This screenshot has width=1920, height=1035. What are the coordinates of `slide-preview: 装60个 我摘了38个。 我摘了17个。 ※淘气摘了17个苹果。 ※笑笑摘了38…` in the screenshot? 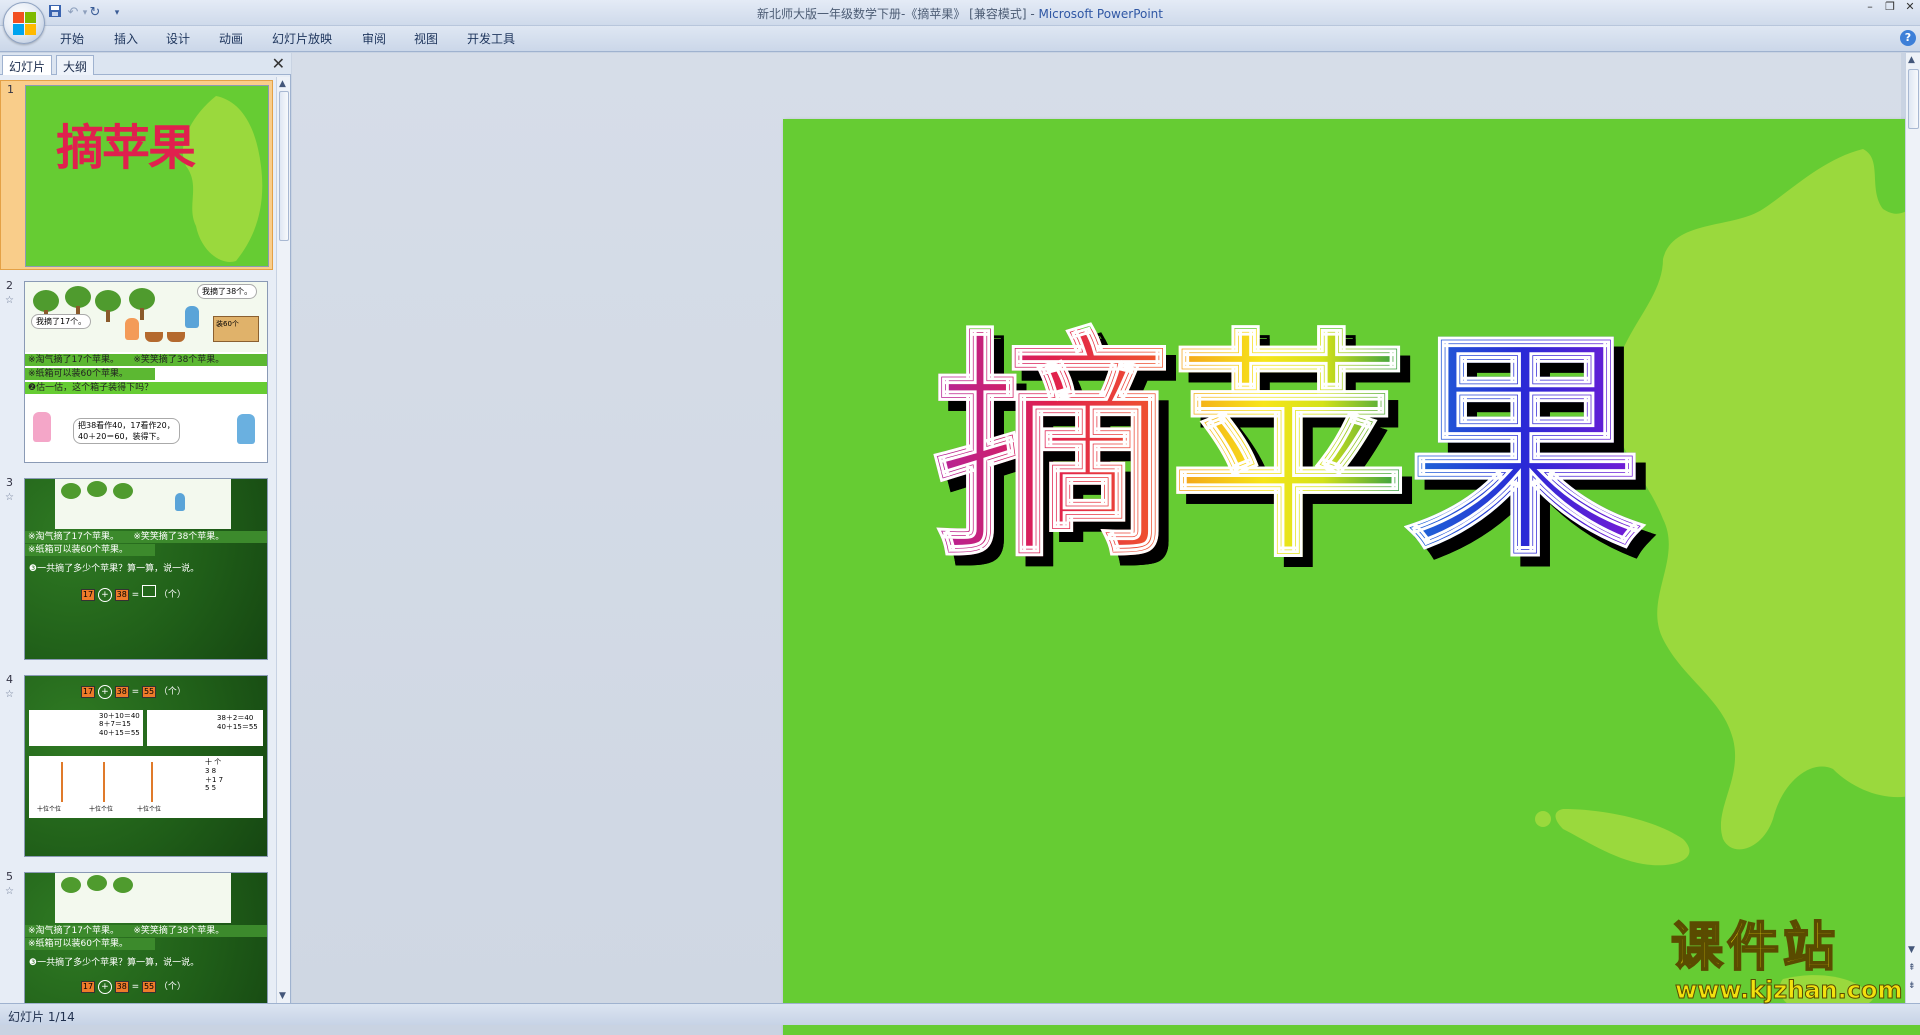 It's located at (146, 372).